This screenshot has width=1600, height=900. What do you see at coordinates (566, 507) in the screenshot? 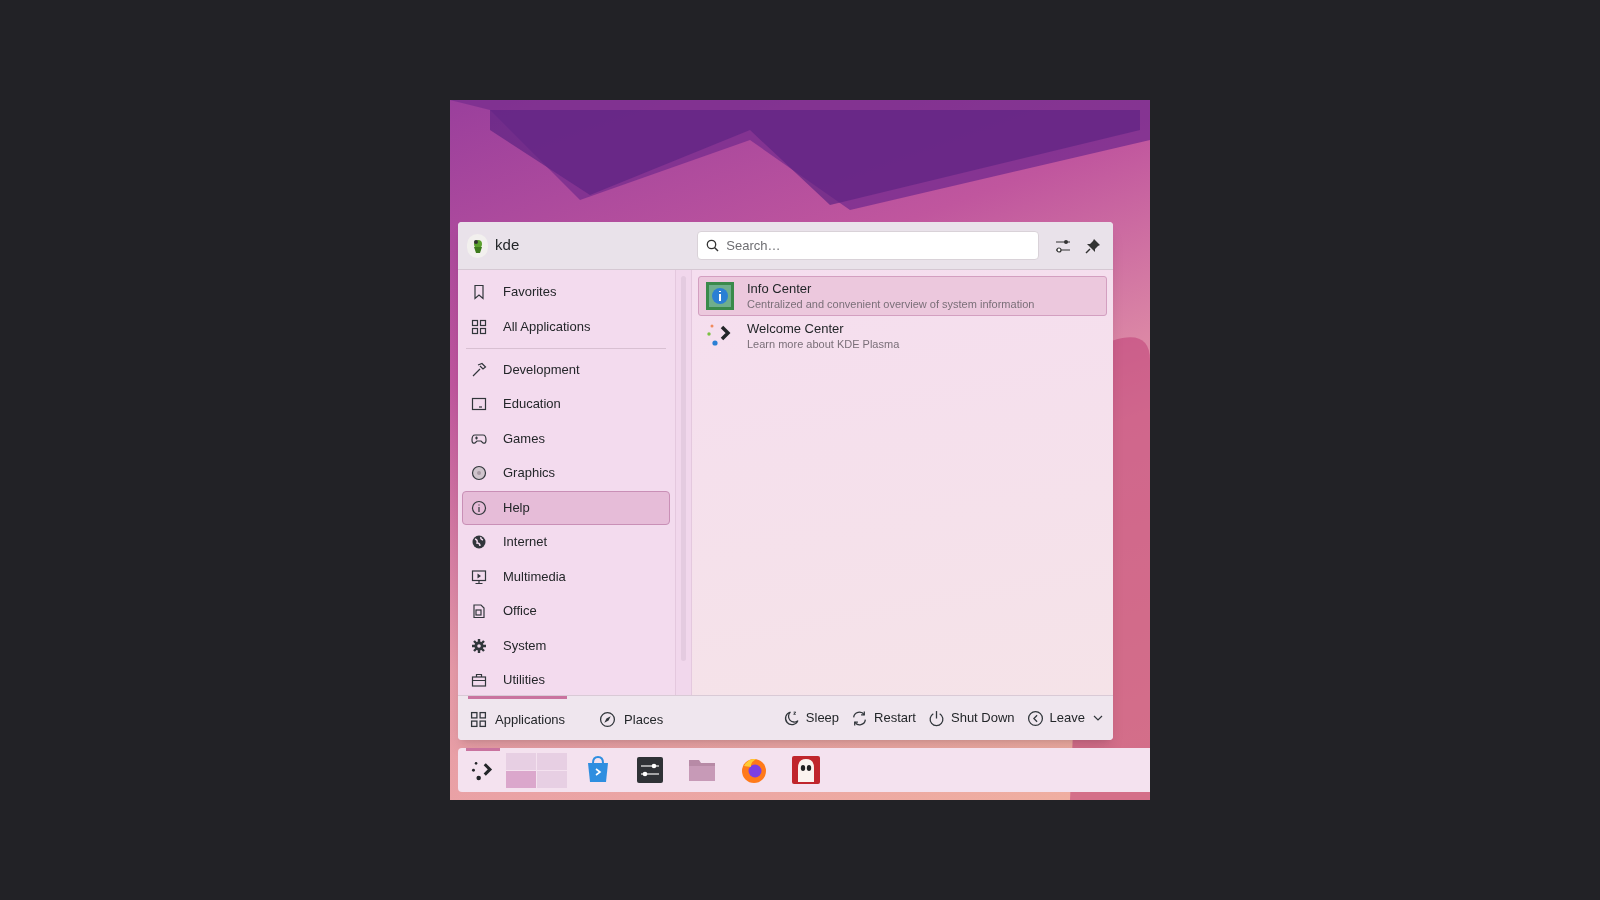
I see `category-item: Help` at bounding box center [566, 507].